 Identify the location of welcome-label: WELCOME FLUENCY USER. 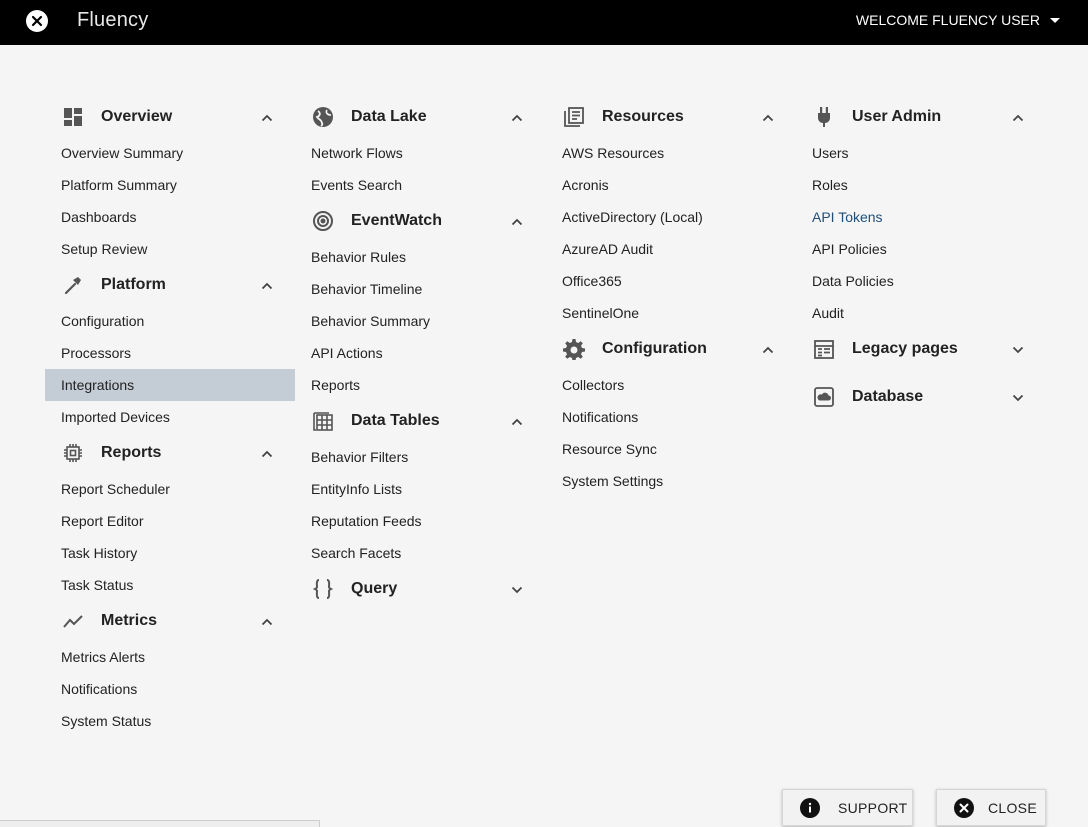
(947, 20).